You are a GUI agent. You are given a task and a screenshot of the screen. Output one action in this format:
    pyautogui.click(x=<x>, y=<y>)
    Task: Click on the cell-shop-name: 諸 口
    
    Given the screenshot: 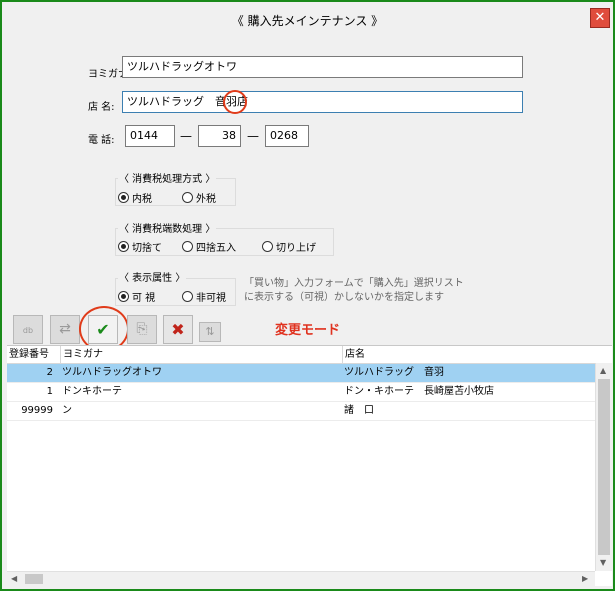 What is the action you would take?
    pyautogui.click(x=359, y=410)
    